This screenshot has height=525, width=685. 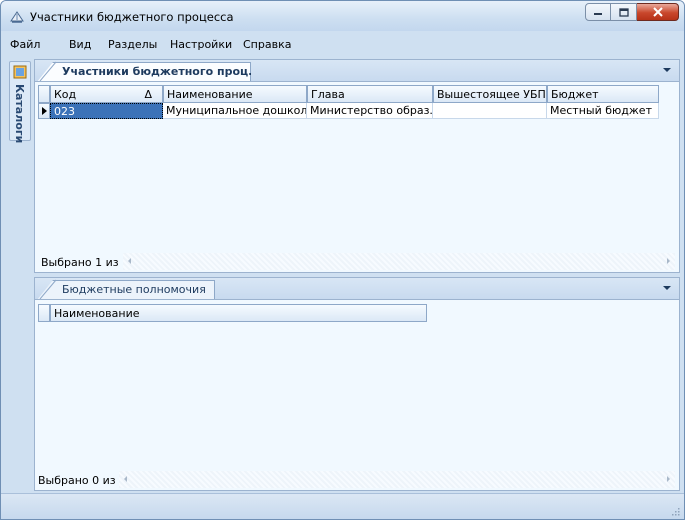 What do you see at coordinates (80, 44) in the screenshot?
I see `menu-view: Вид` at bounding box center [80, 44].